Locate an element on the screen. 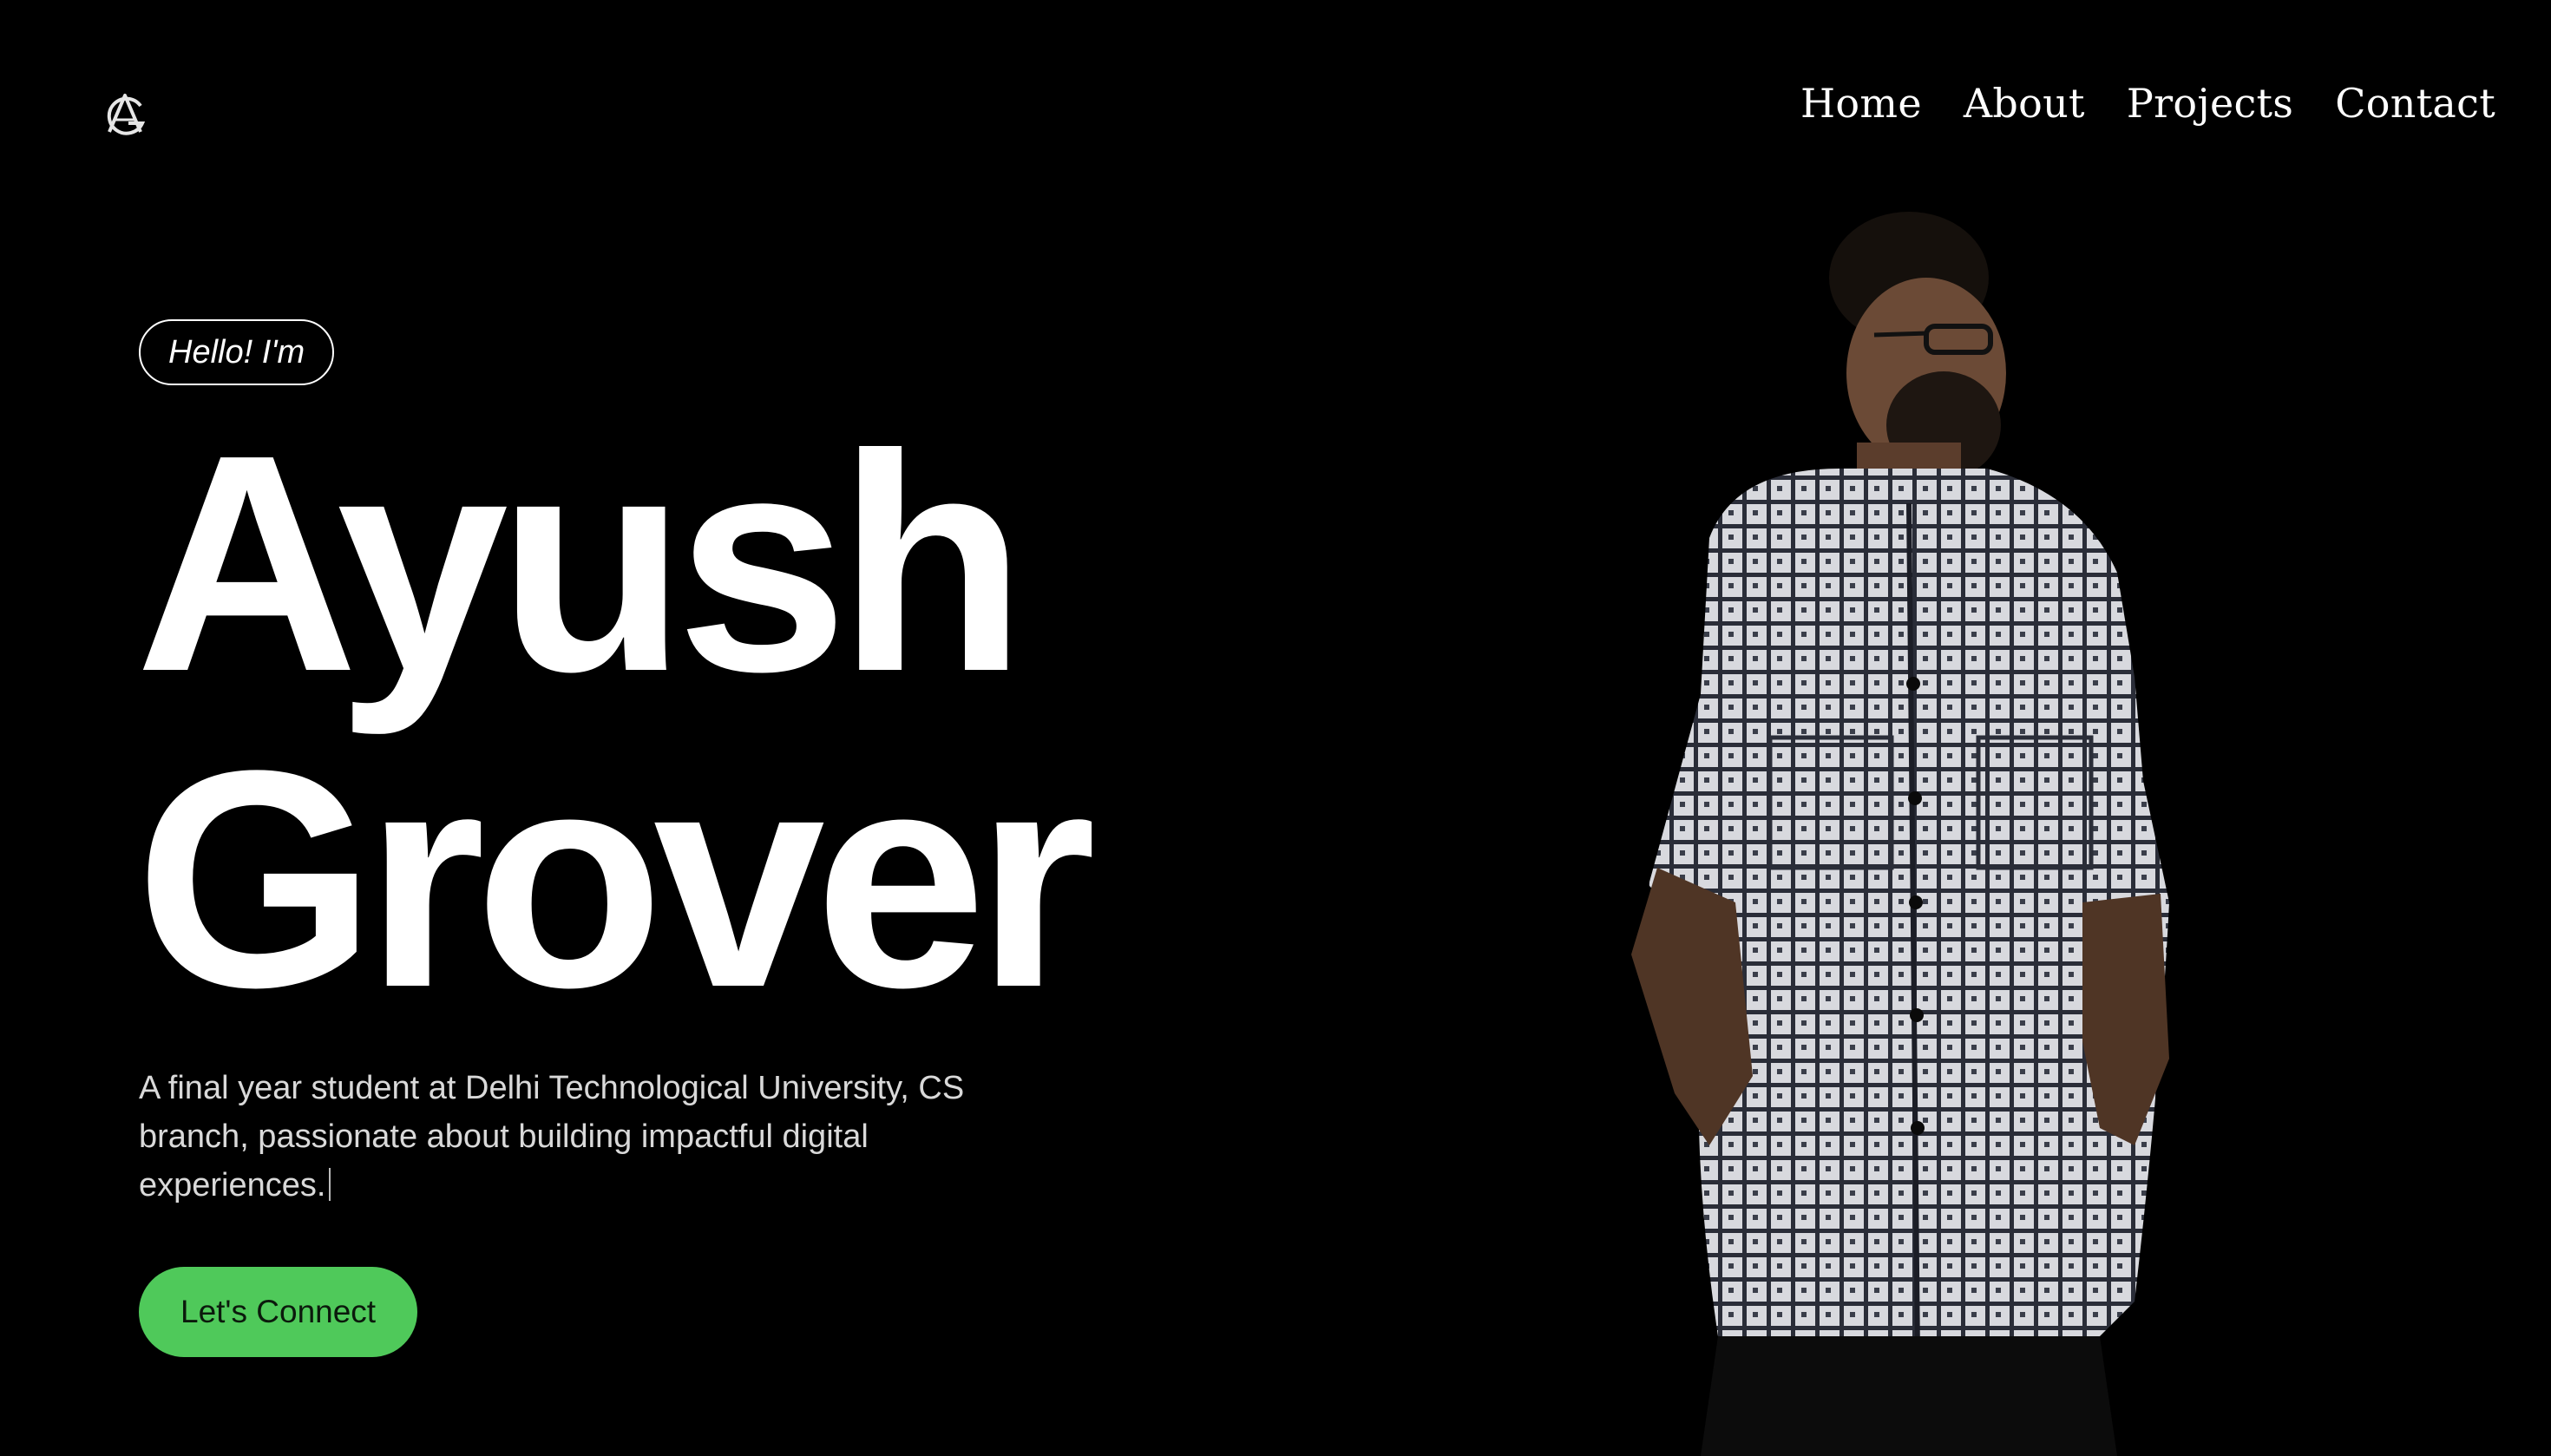  typing-caret is located at coordinates (330, 1184).